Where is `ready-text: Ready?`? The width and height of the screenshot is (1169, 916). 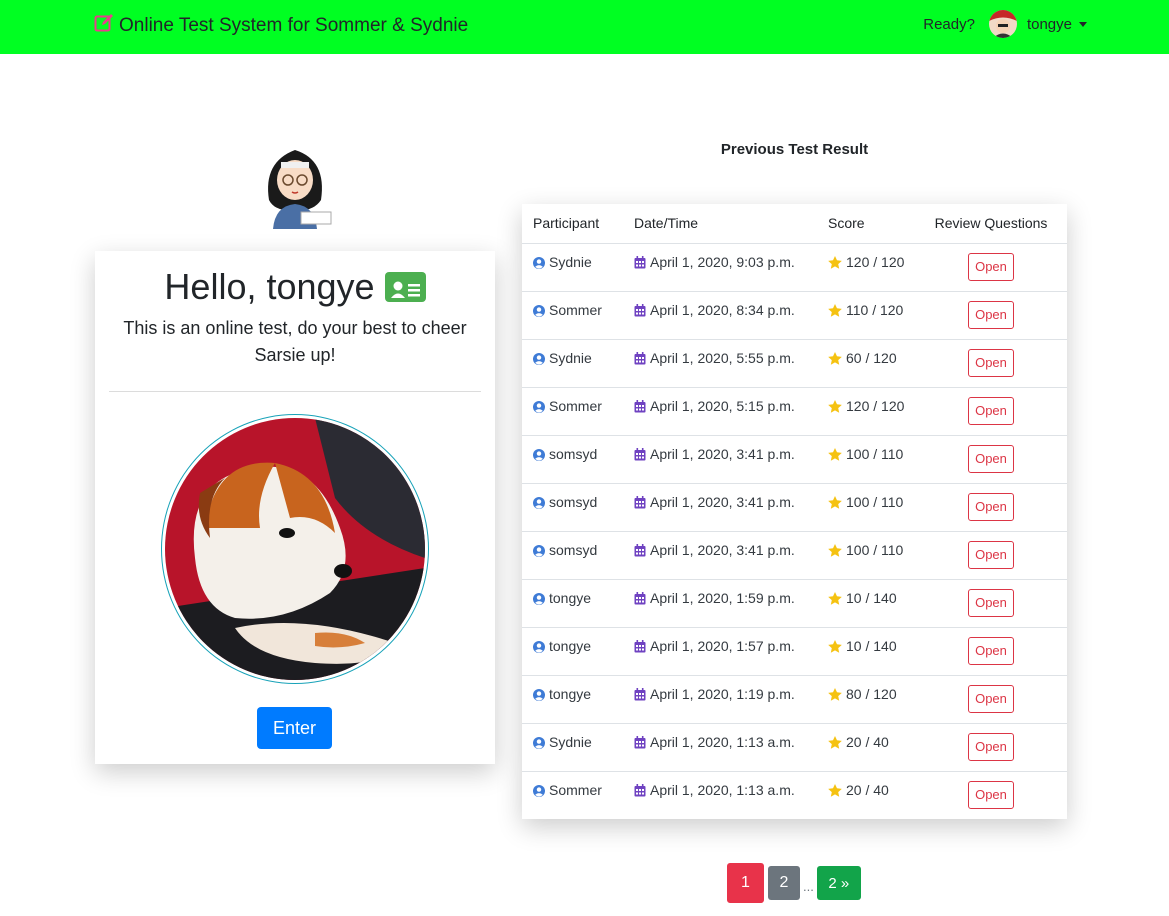 ready-text: Ready? is located at coordinates (949, 24).